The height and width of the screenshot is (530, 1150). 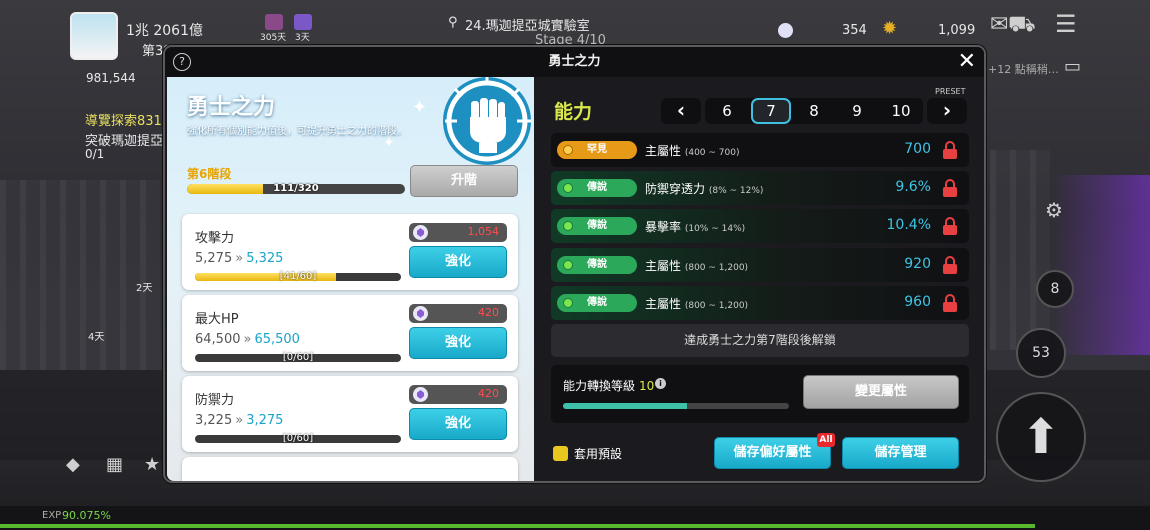 What do you see at coordinates (908, 225) in the screenshot?
I see `ability-value: 10.4%` at bounding box center [908, 225].